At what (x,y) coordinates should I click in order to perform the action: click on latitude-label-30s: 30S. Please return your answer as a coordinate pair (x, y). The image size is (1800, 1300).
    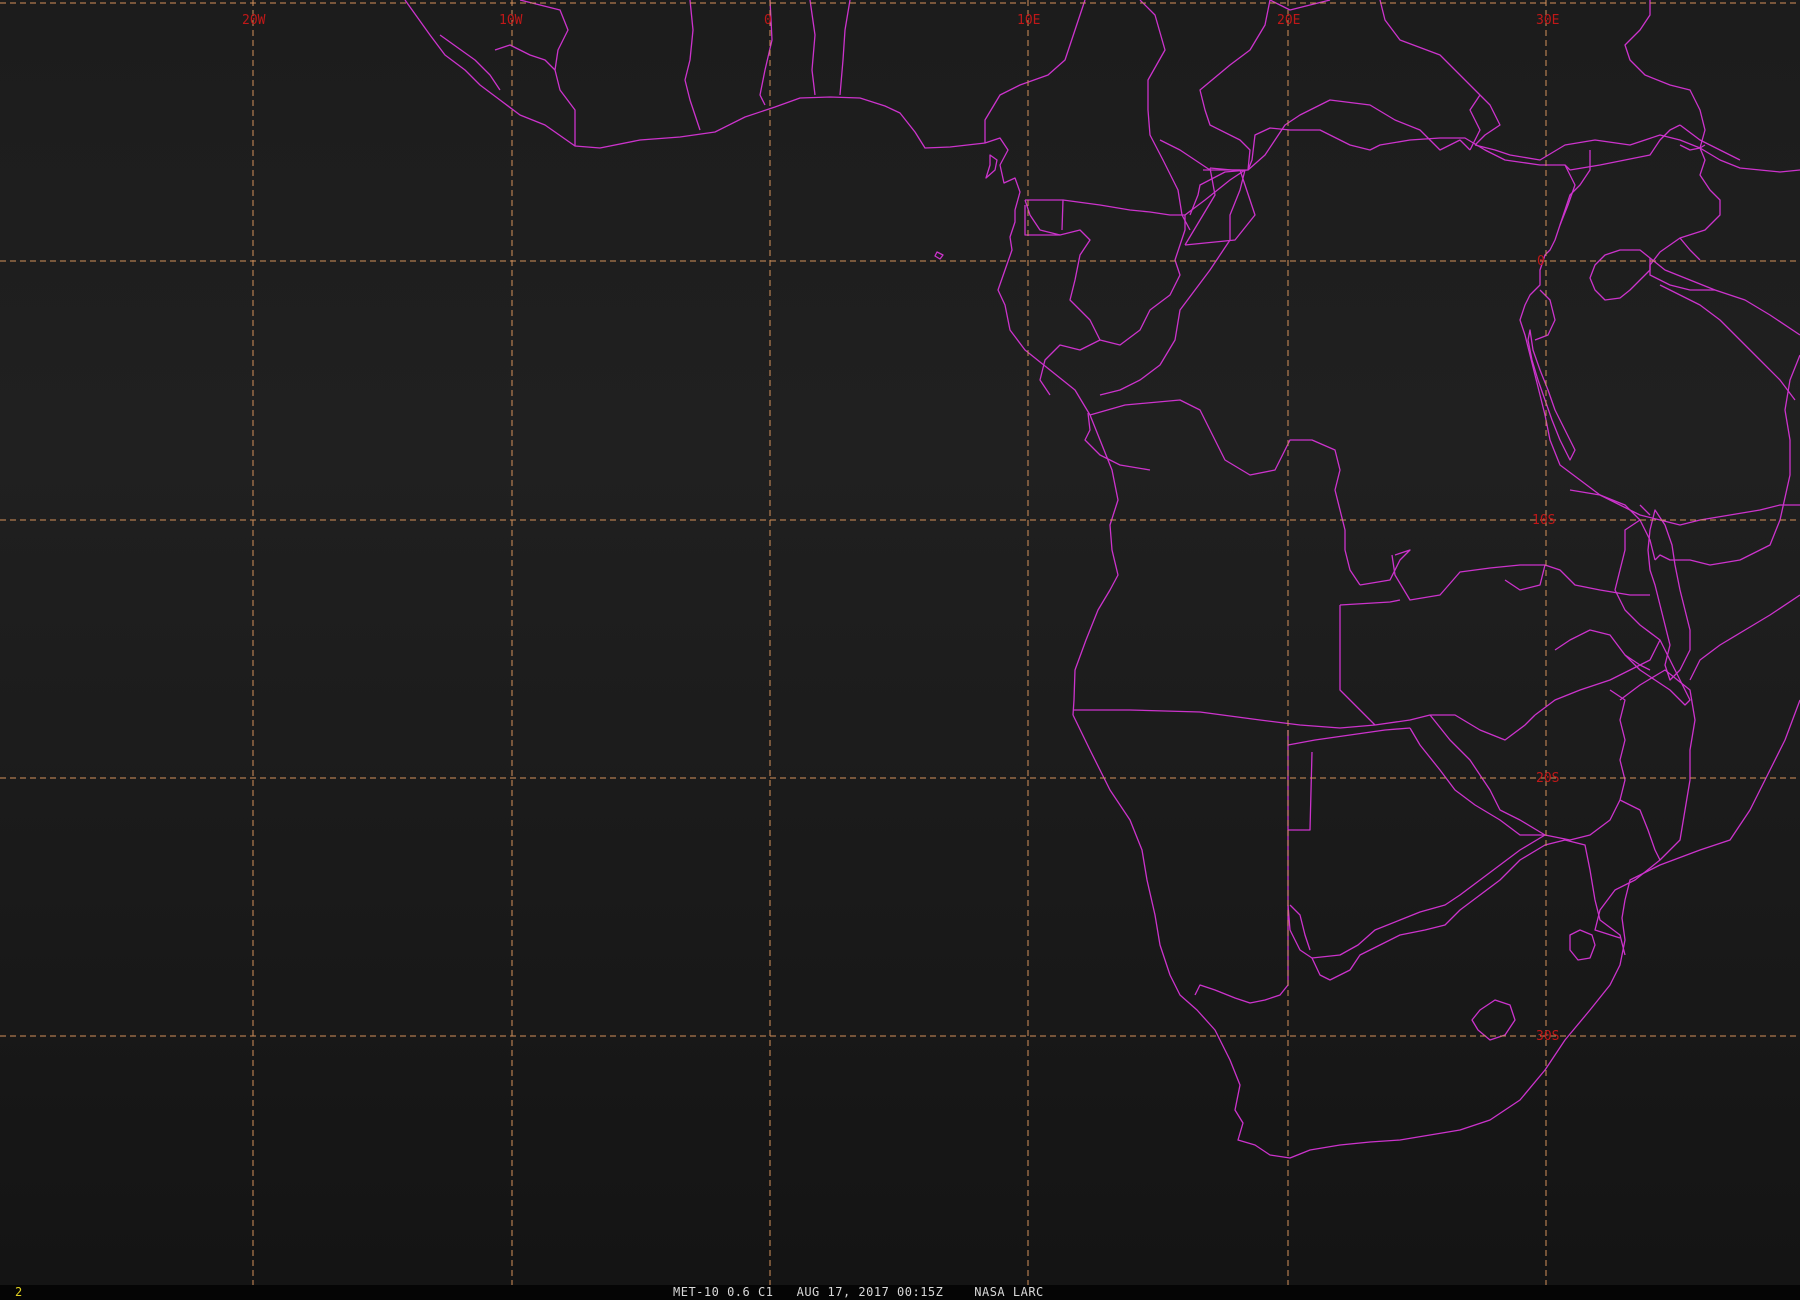
    Looking at the image, I should click on (1547, 1036).